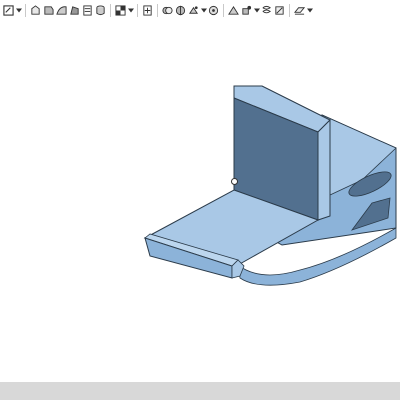 Image resolution: width=400 pixels, height=400 pixels. Describe the element at coordinates (200, 391) in the screenshot. I see `tab-bar` at that location.